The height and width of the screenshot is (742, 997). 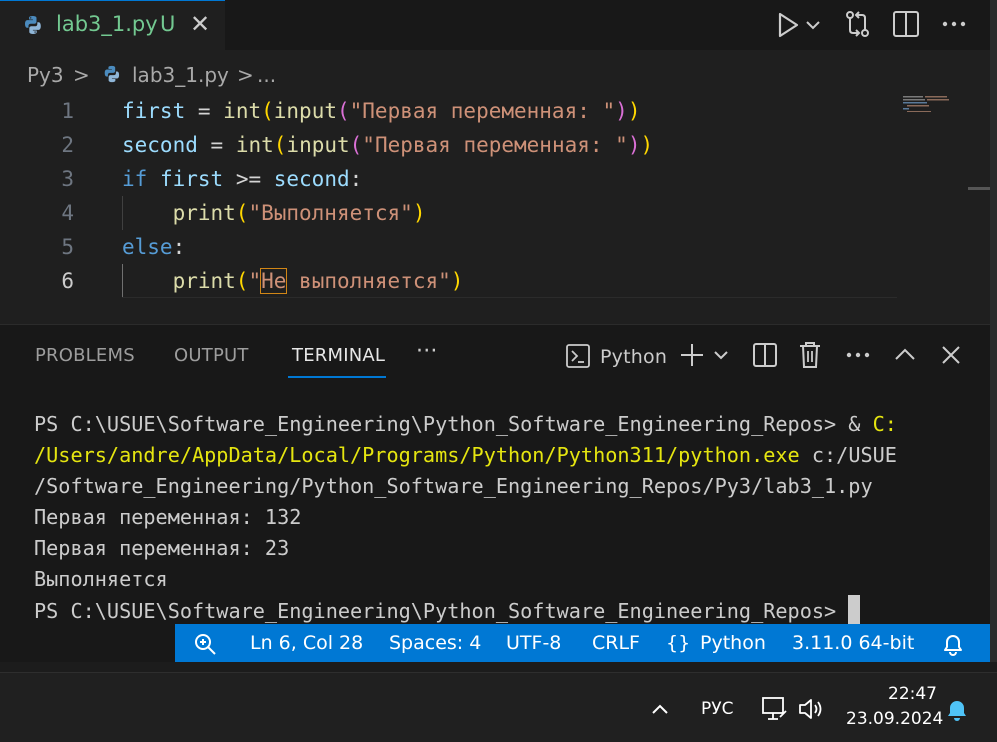 What do you see at coordinates (848, 455) in the screenshot?
I see `terminal-line: c:/USUE` at bounding box center [848, 455].